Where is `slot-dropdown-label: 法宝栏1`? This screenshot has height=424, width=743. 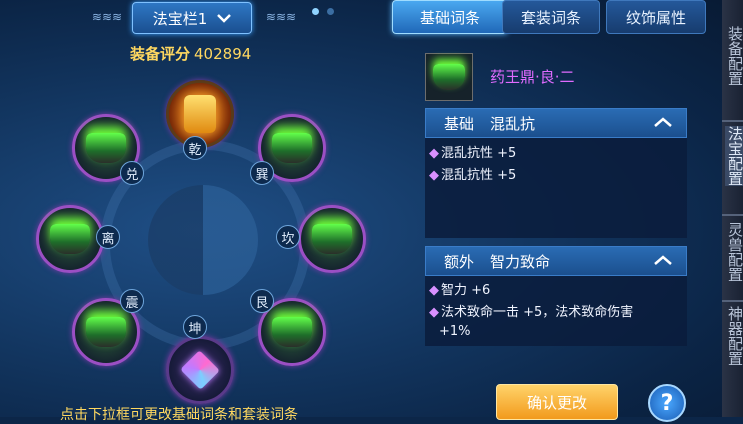 slot-dropdown-label: 法宝栏1 is located at coordinates (180, 18).